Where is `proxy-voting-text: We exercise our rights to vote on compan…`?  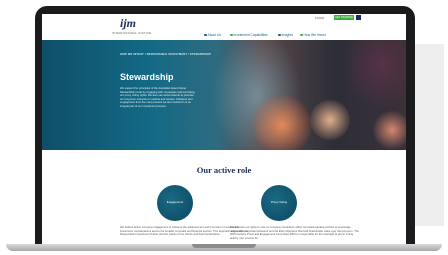
proxy-voting-text: We exercise our rights to vote on compan… is located at coordinates (294, 233).